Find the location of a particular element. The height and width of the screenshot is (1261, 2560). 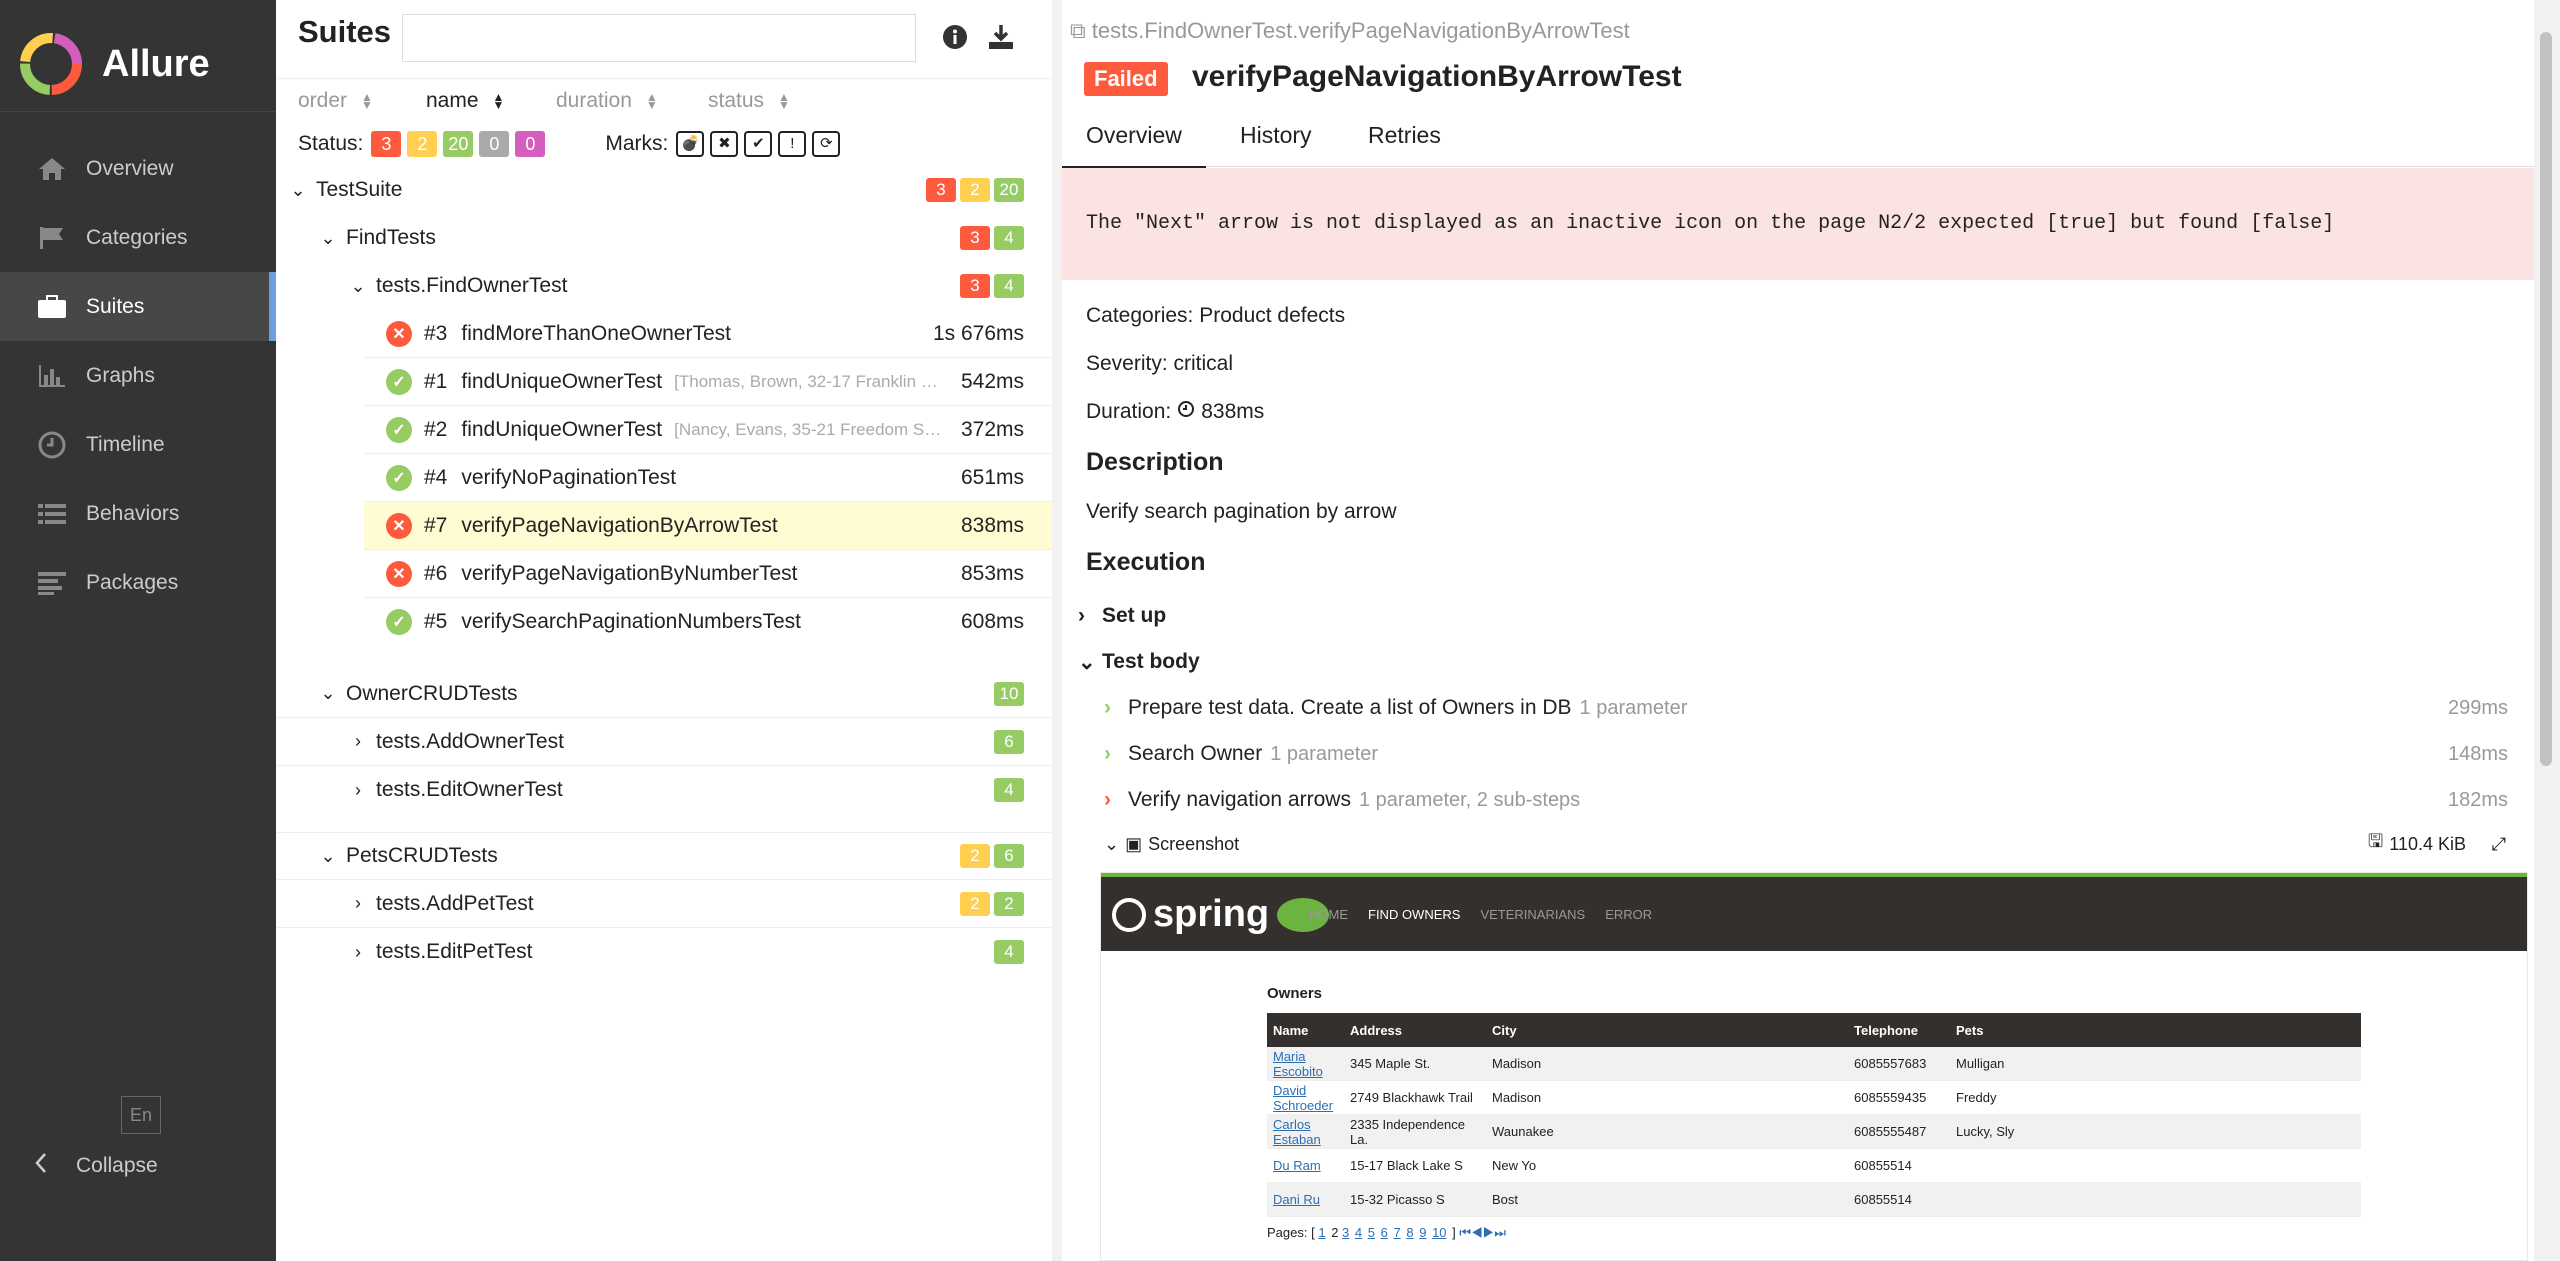

tree-node-ownercrudtests: ⌄ OwnerCRUDTests 10 is located at coordinates (664, 694).